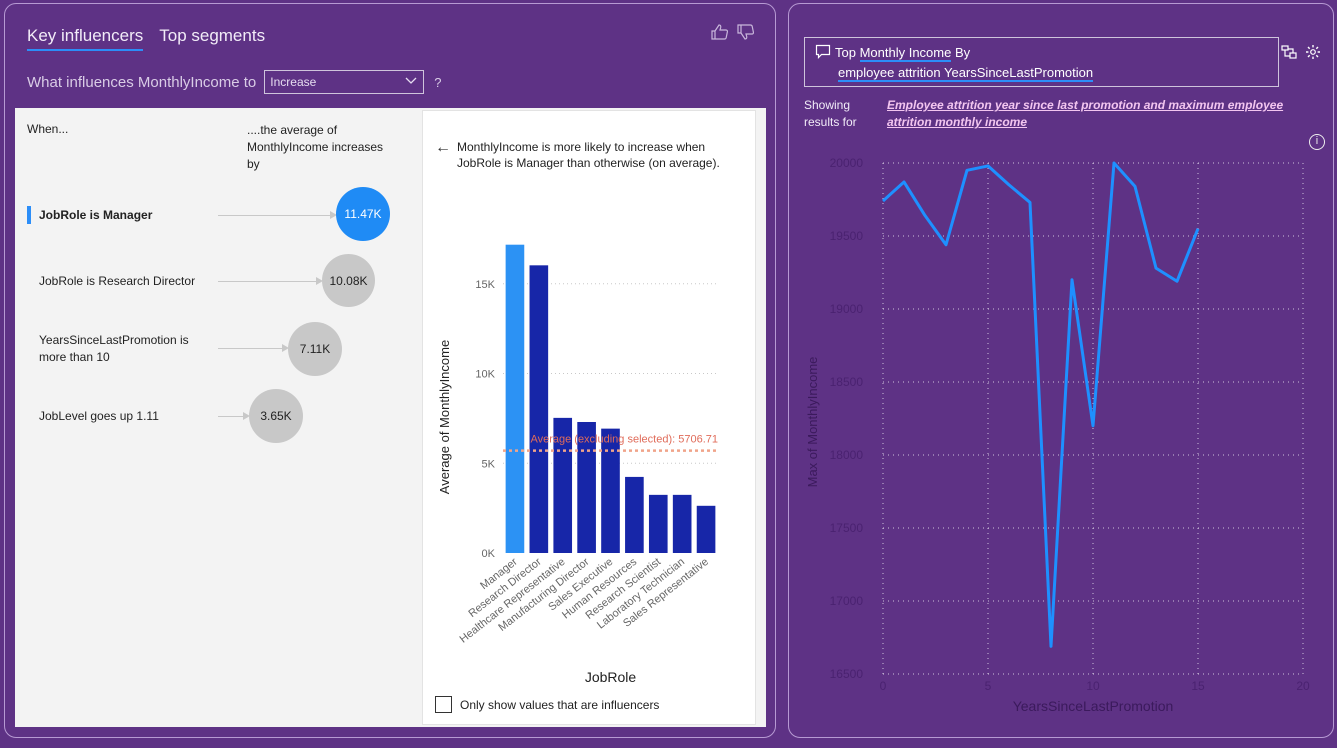 Image resolution: width=1337 pixels, height=748 pixels. Describe the element at coordinates (847, 236) in the screenshot. I see `y-tick-label: 19500` at that location.